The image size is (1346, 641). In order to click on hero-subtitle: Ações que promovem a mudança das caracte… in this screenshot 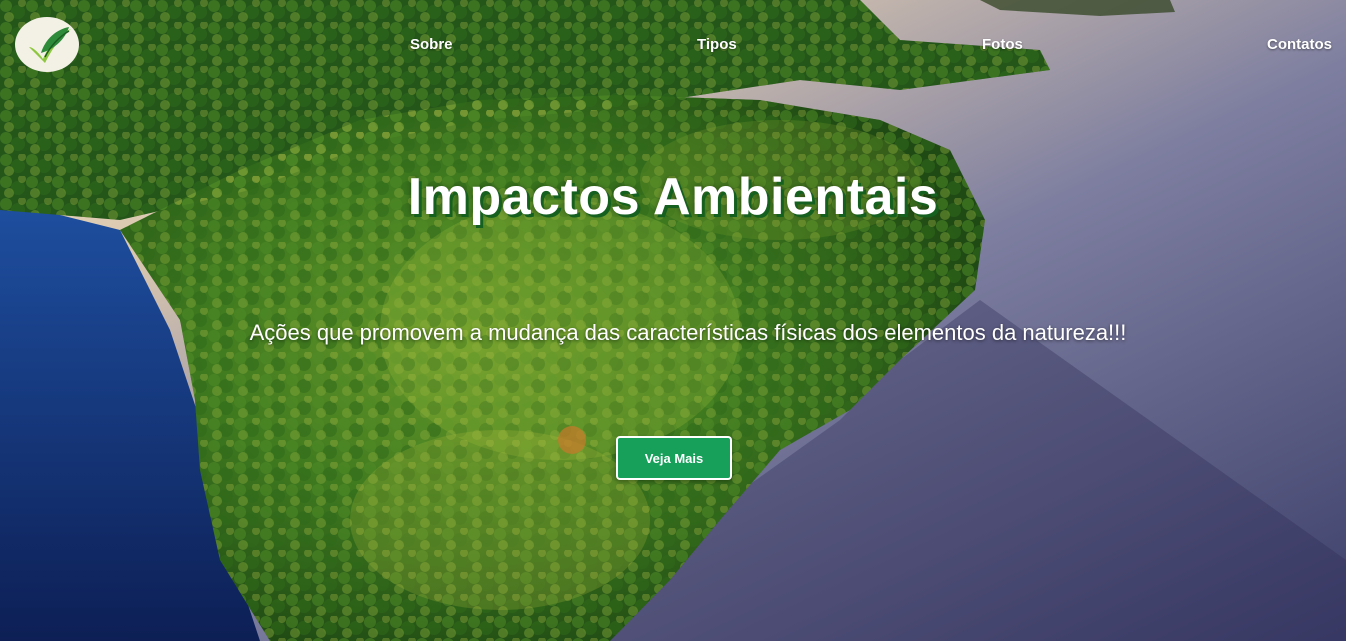, I will do `click(688, 332)`.